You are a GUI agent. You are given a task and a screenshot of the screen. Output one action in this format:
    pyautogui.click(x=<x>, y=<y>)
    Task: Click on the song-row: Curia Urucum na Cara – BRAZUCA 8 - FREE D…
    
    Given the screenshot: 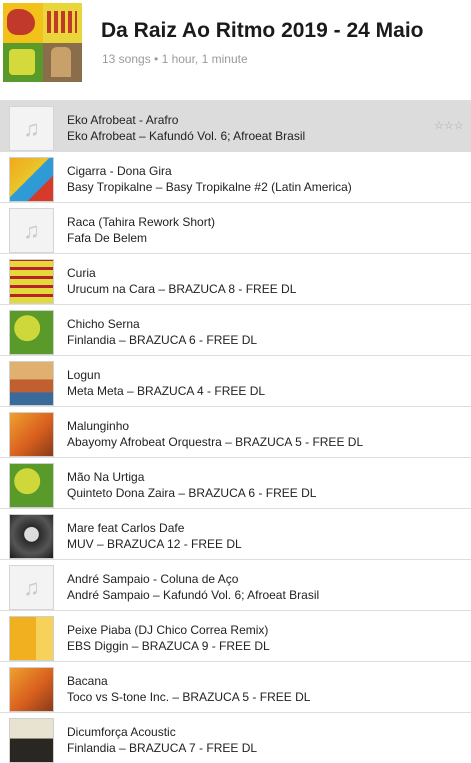 What is the action you would take?
    pyautogui.click(x=235, y=278)
    